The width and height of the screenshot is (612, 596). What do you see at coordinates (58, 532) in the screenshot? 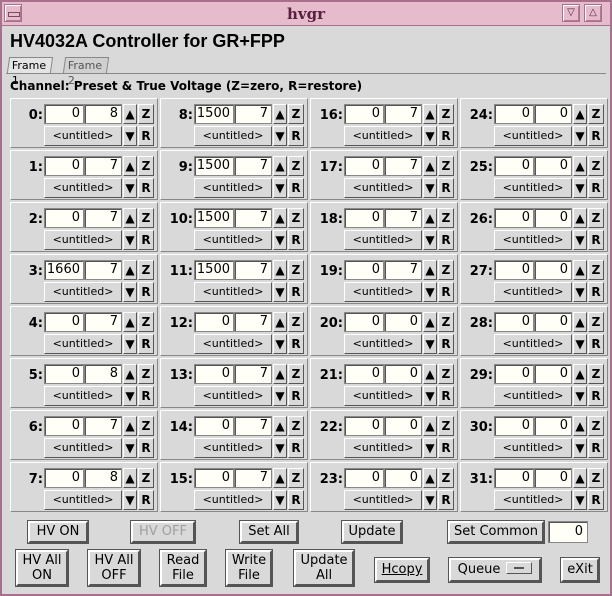
I see `hv-on-button: HV ON` at bounding box center [58, 532].